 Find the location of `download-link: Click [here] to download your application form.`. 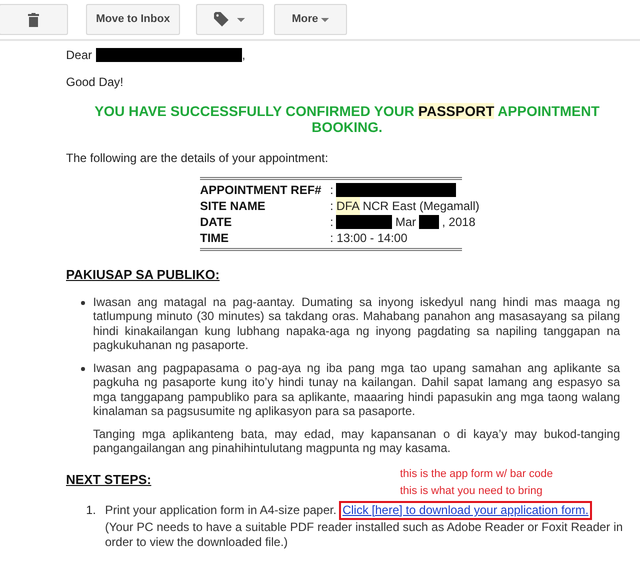

download-link: Click [here] to download your application form. is located at coordinates (465, 510).